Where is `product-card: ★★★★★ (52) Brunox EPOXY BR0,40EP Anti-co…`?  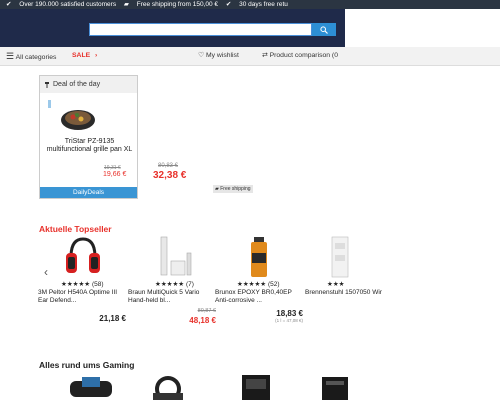 product-card: ★★★★★ (52) Brunox EPOXY BR0,40EP Anti-co… is located at coordinates (260, 282).